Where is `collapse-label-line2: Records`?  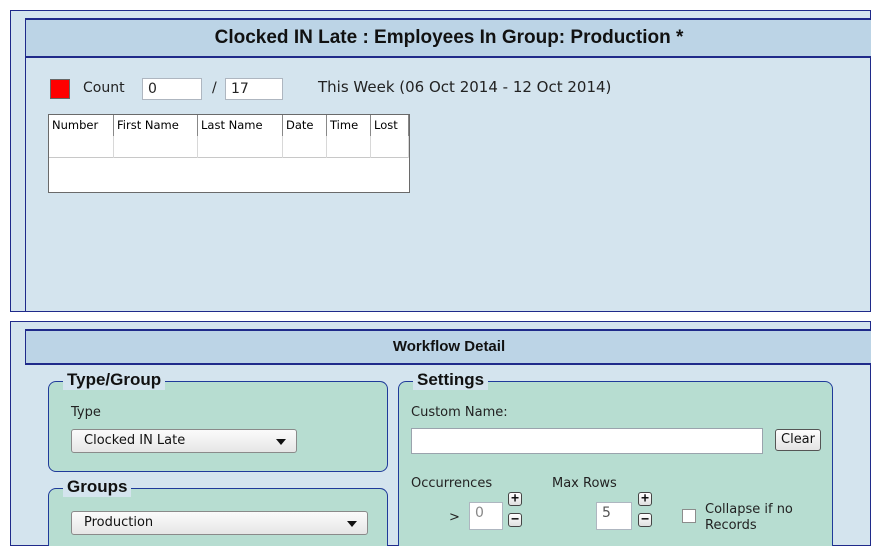 collapse-label-line2: Records is located at coordinates (731, 525).